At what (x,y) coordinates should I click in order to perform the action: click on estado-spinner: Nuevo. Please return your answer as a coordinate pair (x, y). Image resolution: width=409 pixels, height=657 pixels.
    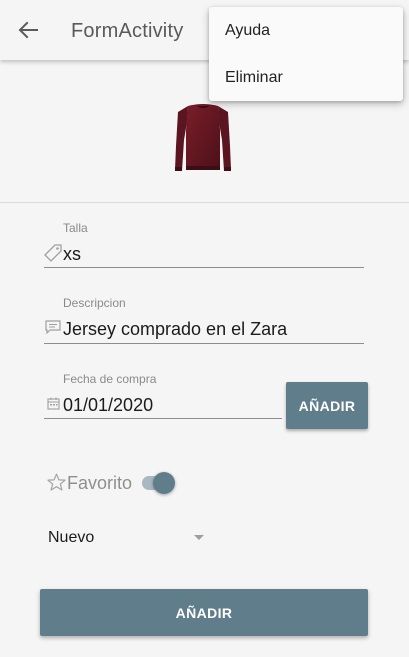
    Looking at the image, I should click on (71, 538).